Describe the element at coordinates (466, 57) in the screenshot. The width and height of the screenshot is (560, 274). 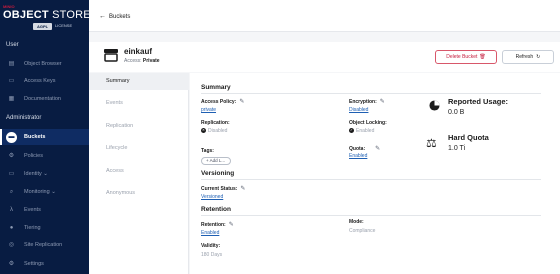
I see `delete-bucket-button: Delete Bucket 🗑` at that location.